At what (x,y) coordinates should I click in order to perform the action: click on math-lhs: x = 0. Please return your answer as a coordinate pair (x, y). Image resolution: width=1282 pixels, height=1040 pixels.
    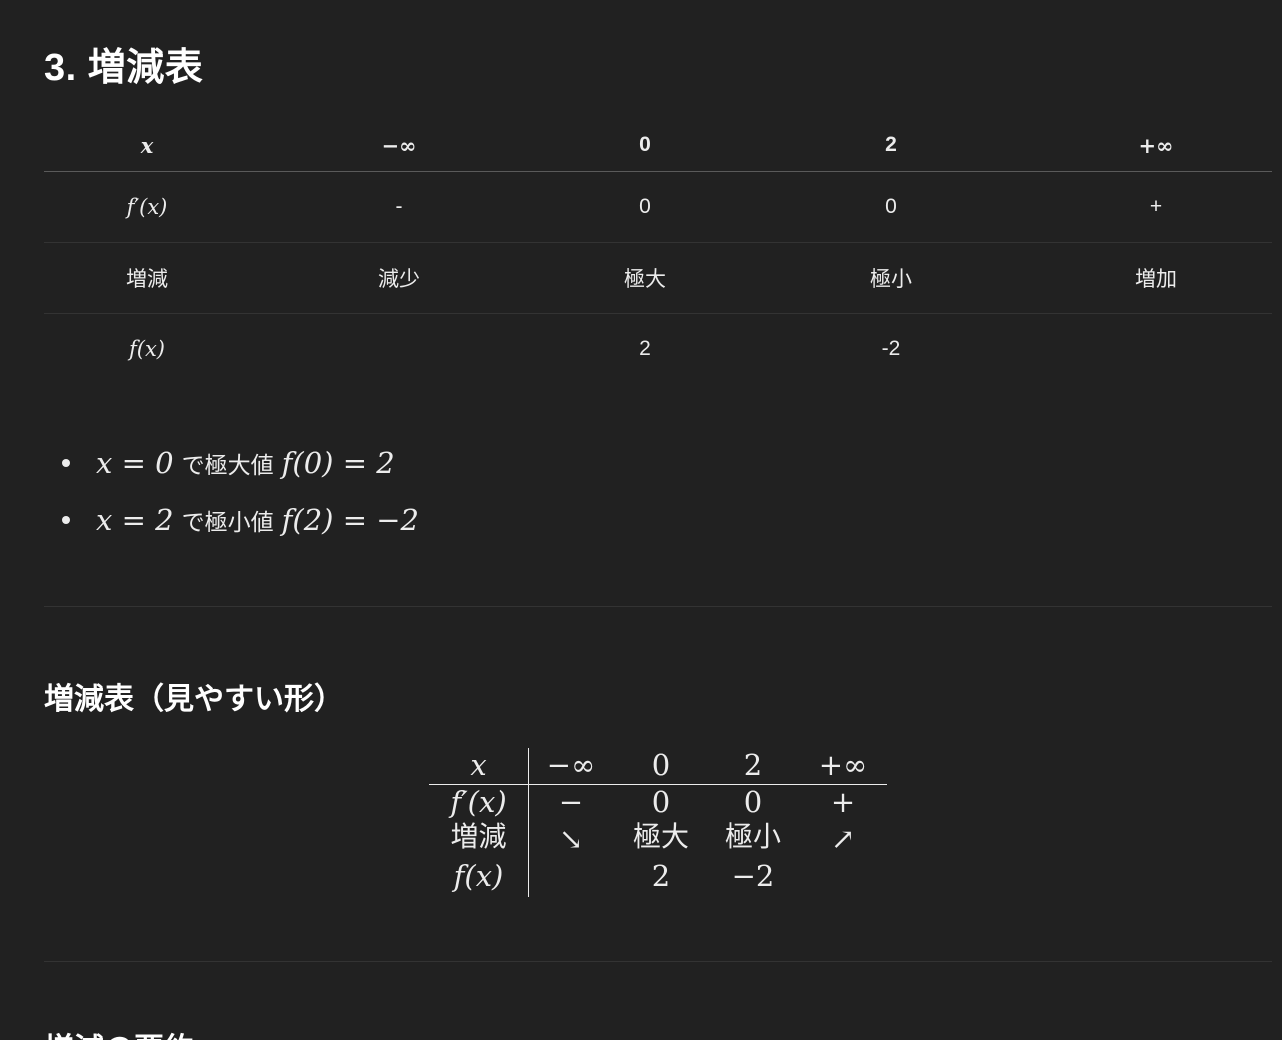
    Looking at the image, I should click on (135, 463).